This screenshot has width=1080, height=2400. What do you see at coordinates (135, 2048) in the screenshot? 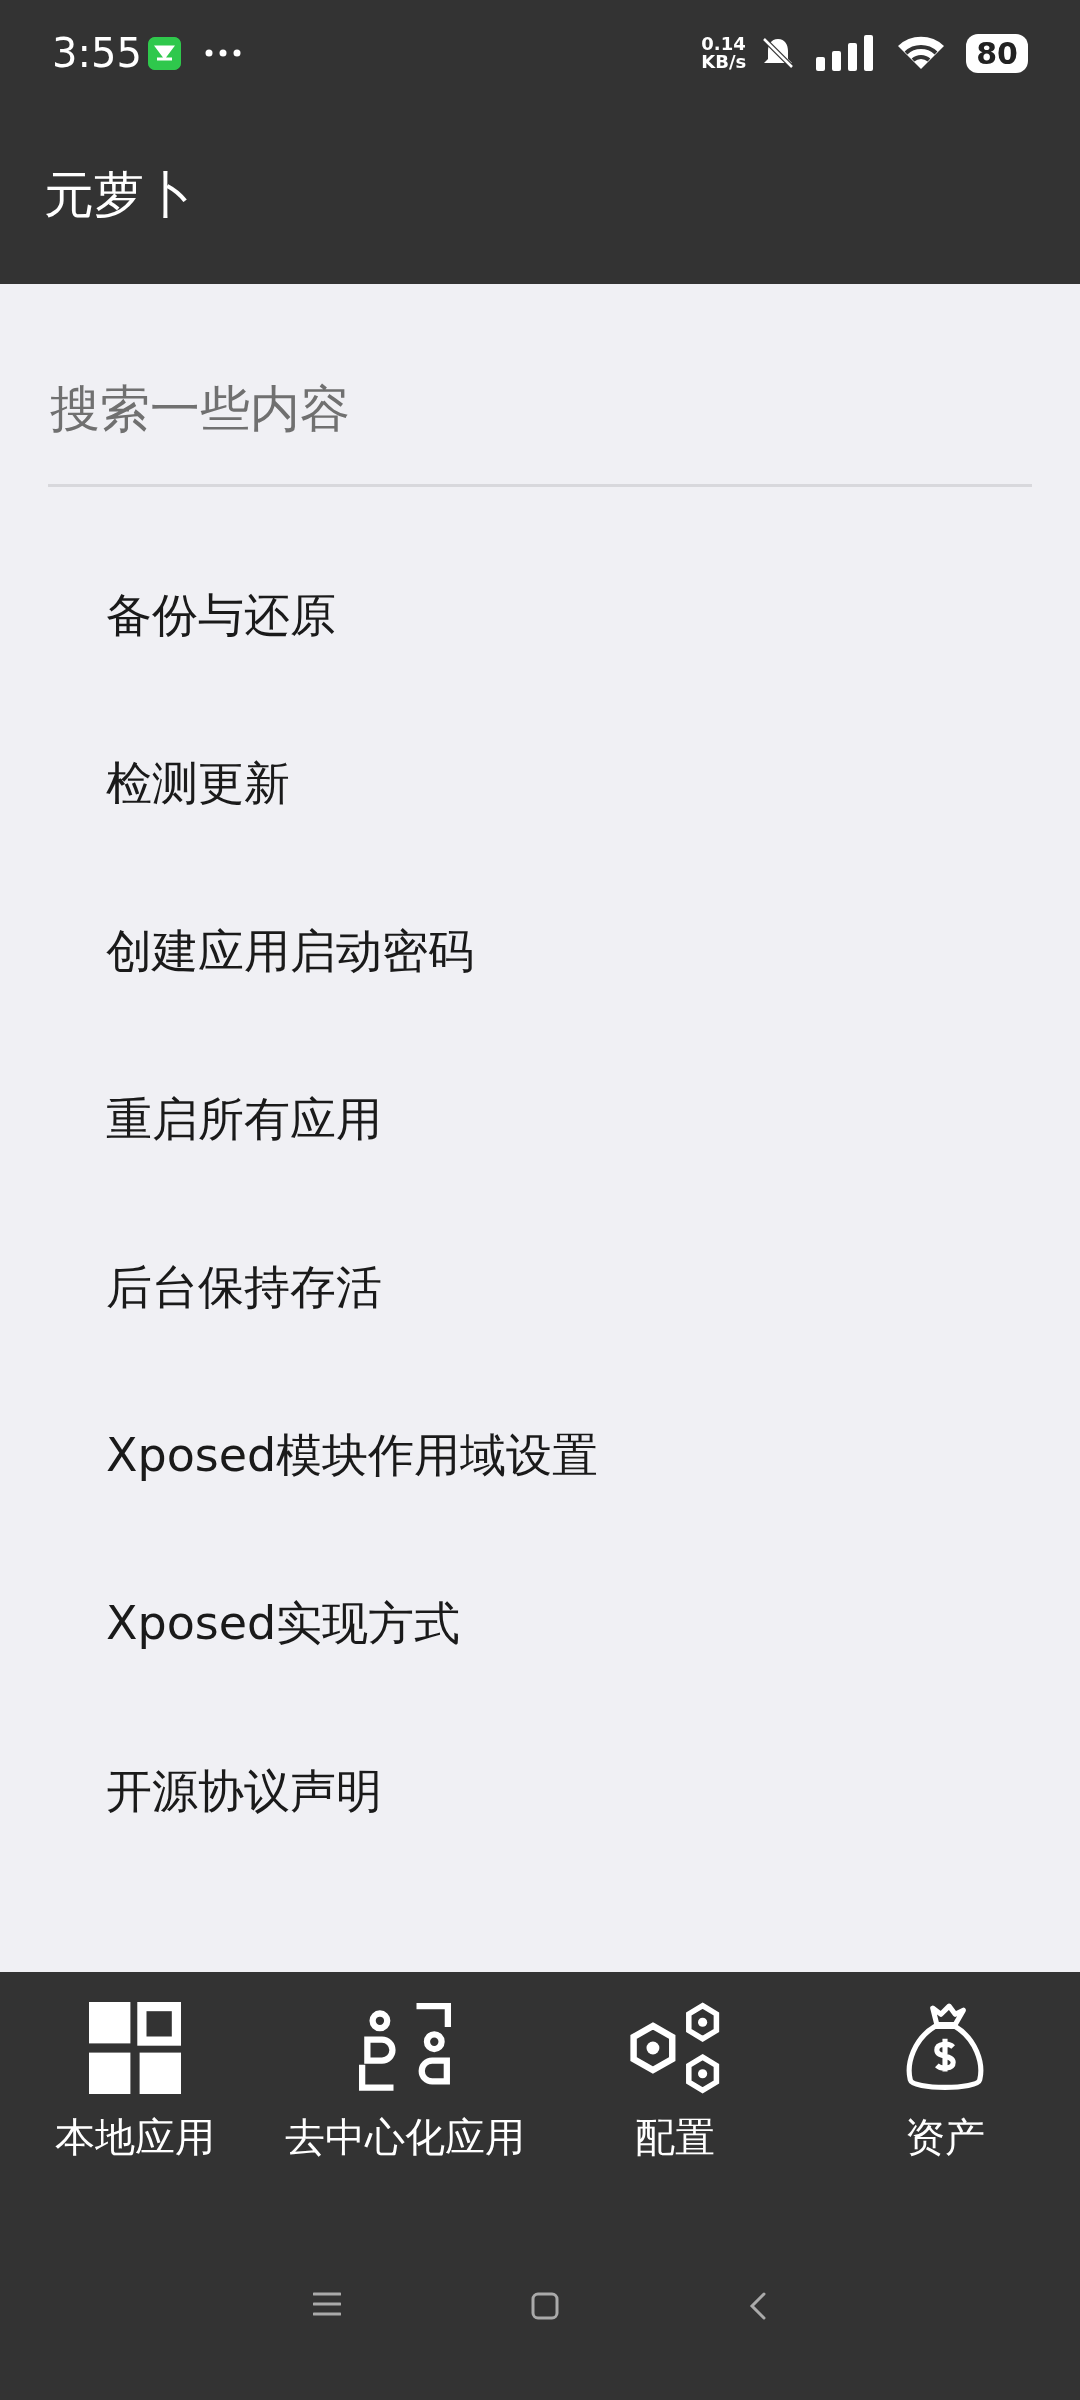
I see `grid-icon` at bounding box center [135, 2048].